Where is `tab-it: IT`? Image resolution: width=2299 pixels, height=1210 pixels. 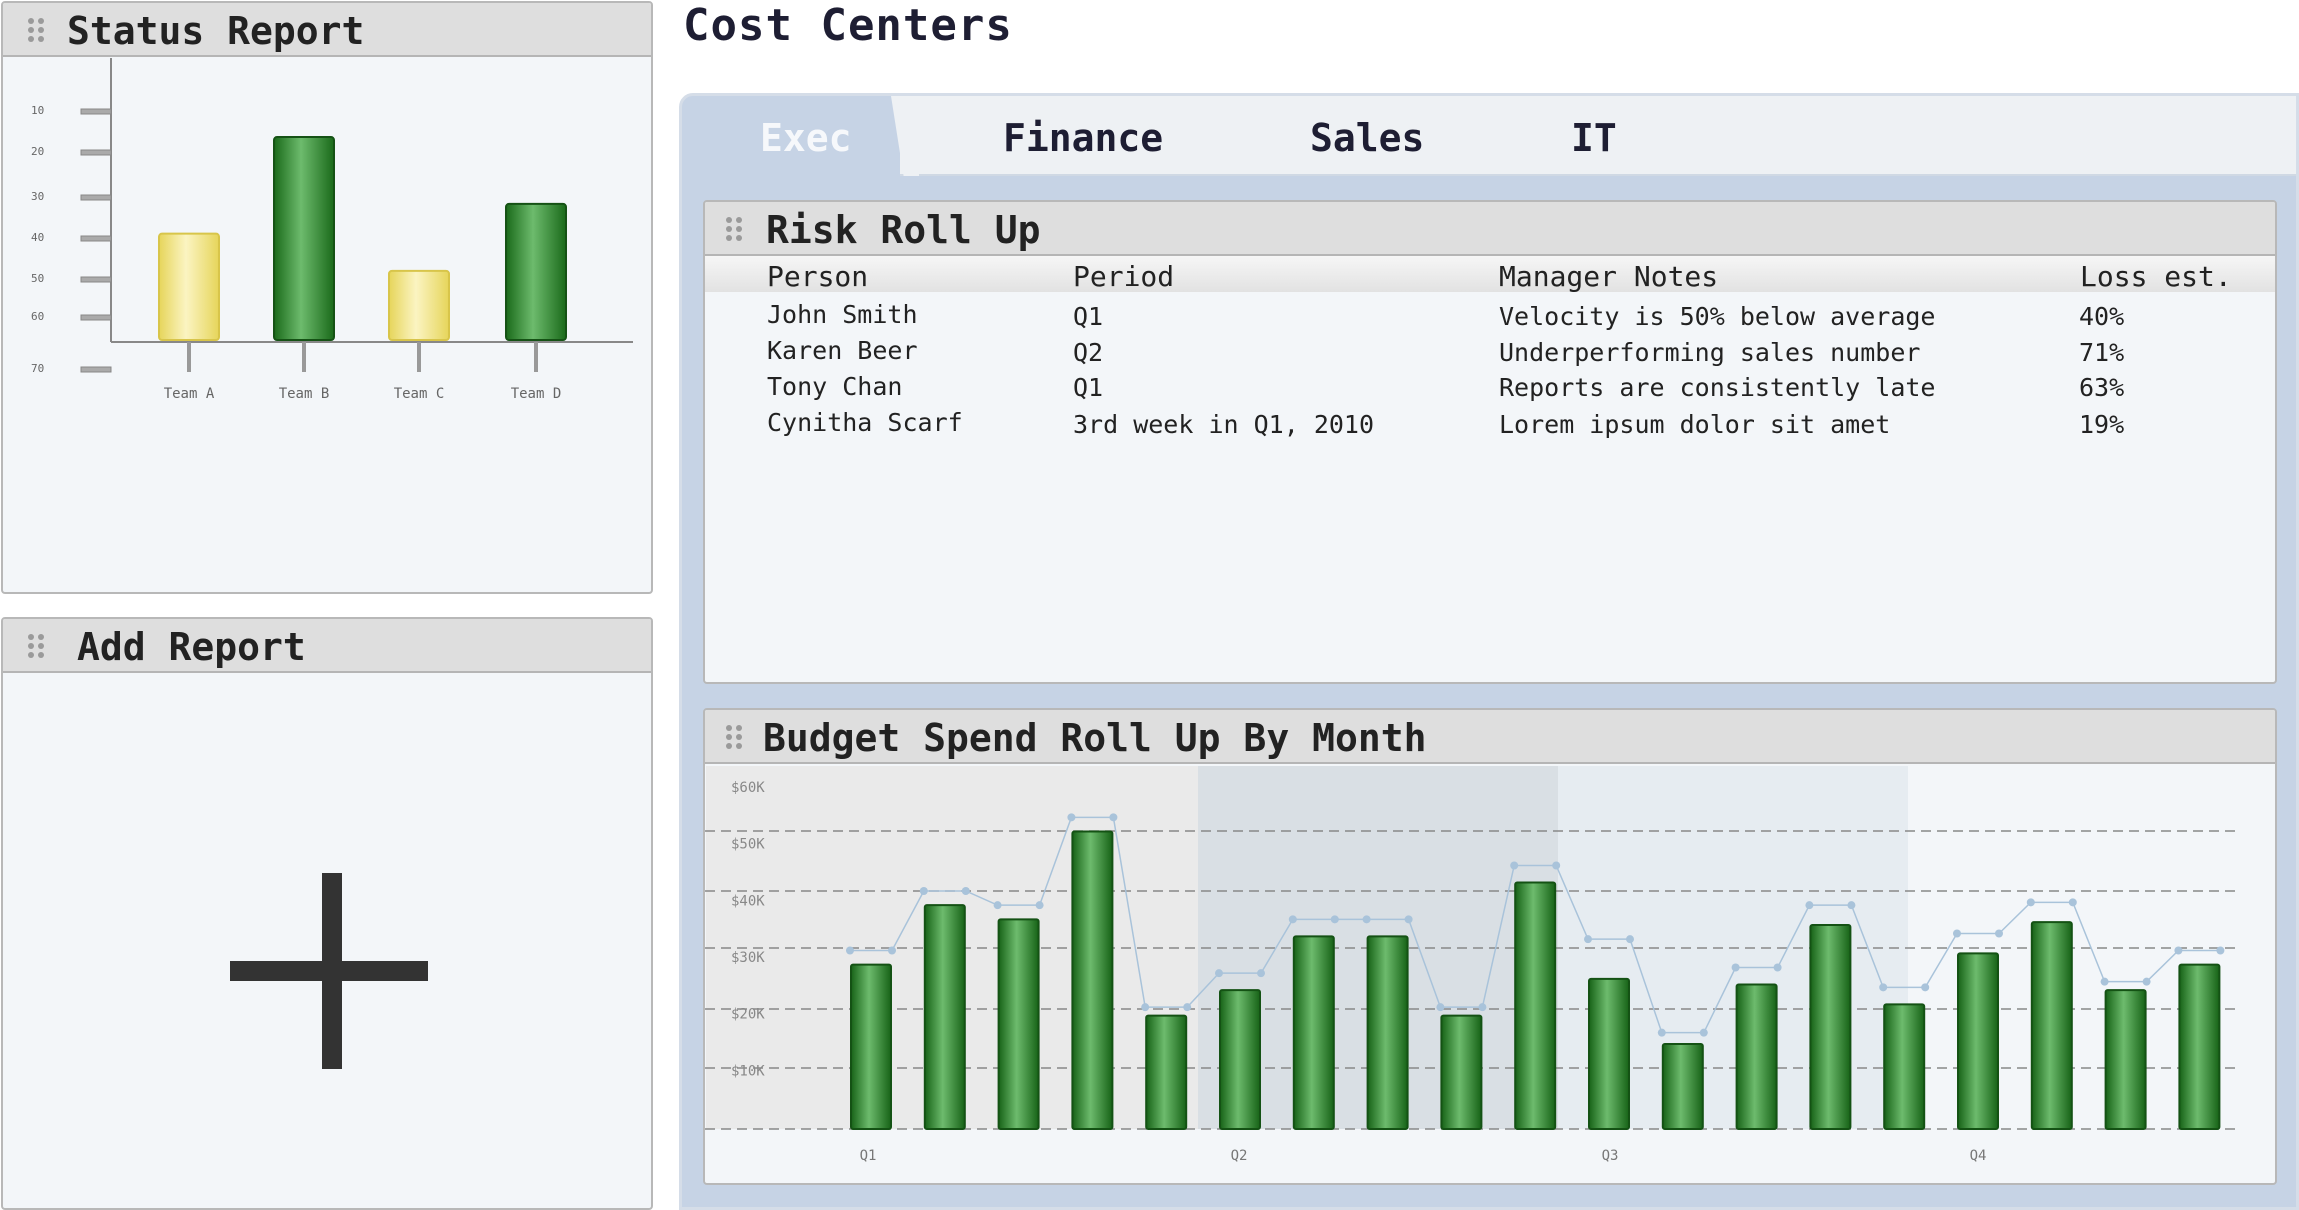
tab-it: IT is located at coordinates (1594, 138).